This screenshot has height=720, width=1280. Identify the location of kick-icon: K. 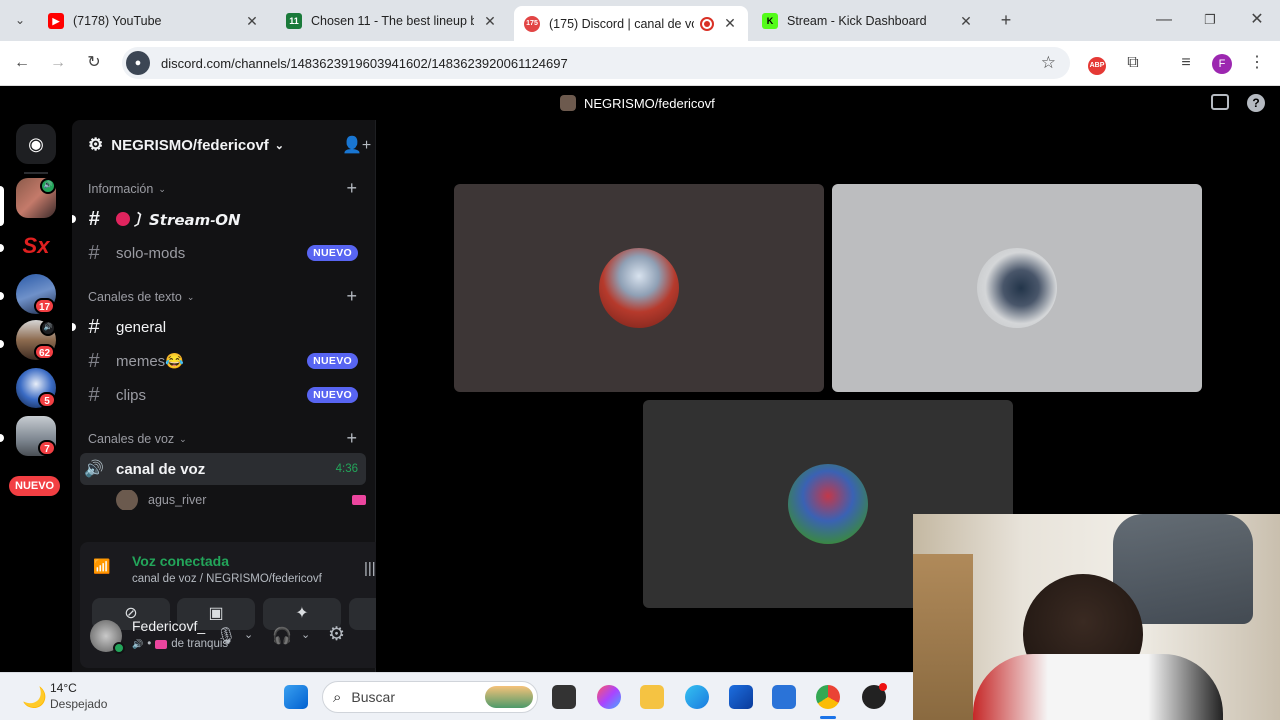
(770, 21).